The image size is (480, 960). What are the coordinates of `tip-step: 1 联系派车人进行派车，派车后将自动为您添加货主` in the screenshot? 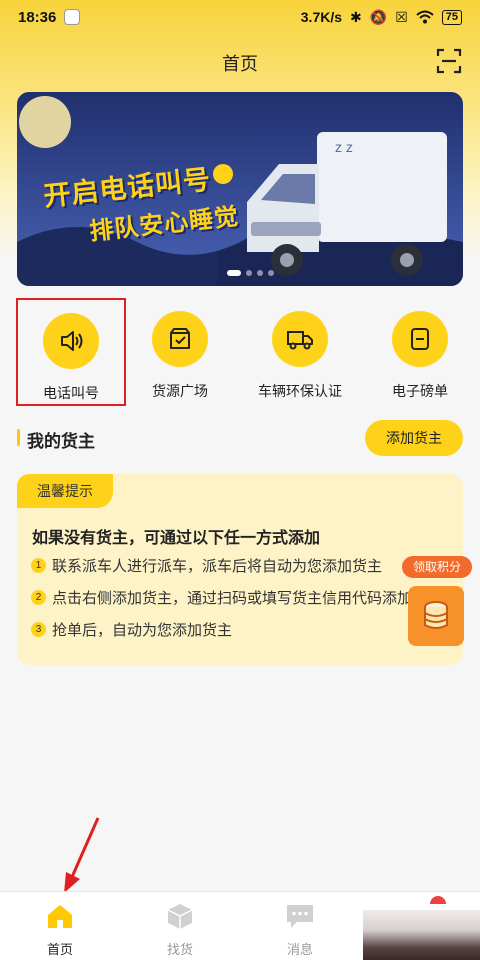 It's located at (206, 565).